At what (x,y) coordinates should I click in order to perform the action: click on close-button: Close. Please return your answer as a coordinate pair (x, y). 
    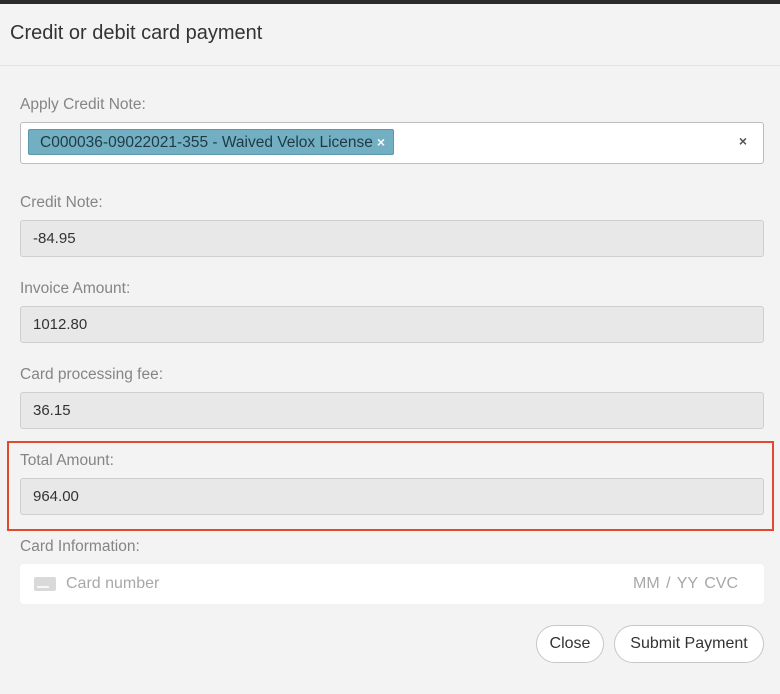
    Looking at the image, I should click on (570, 644).